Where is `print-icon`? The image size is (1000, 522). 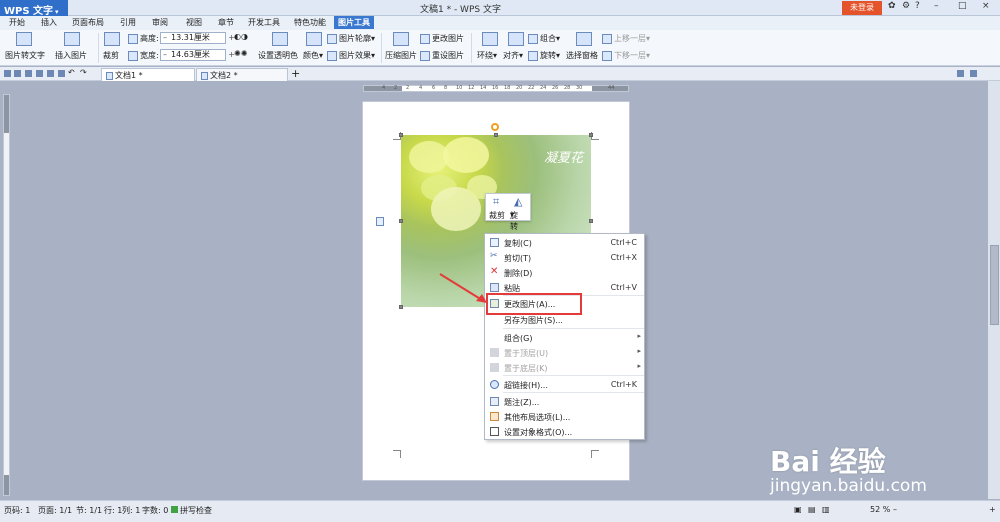 print-icon is located at coordinates (28, 73).